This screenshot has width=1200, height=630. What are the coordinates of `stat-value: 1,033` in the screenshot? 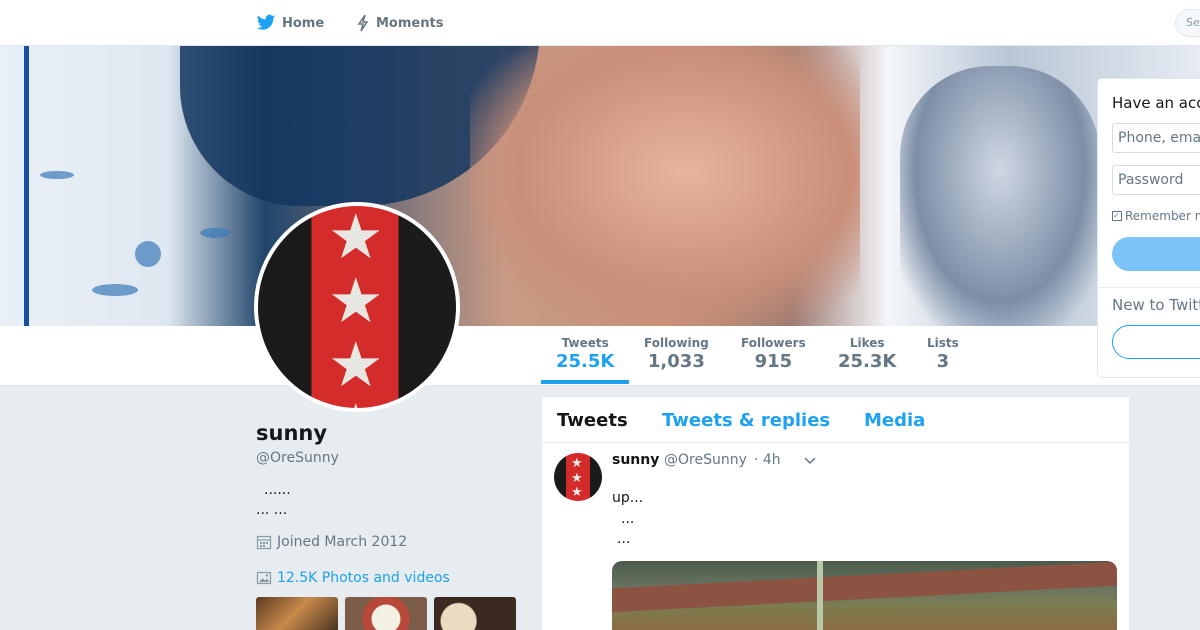 It's located at (676, 361).